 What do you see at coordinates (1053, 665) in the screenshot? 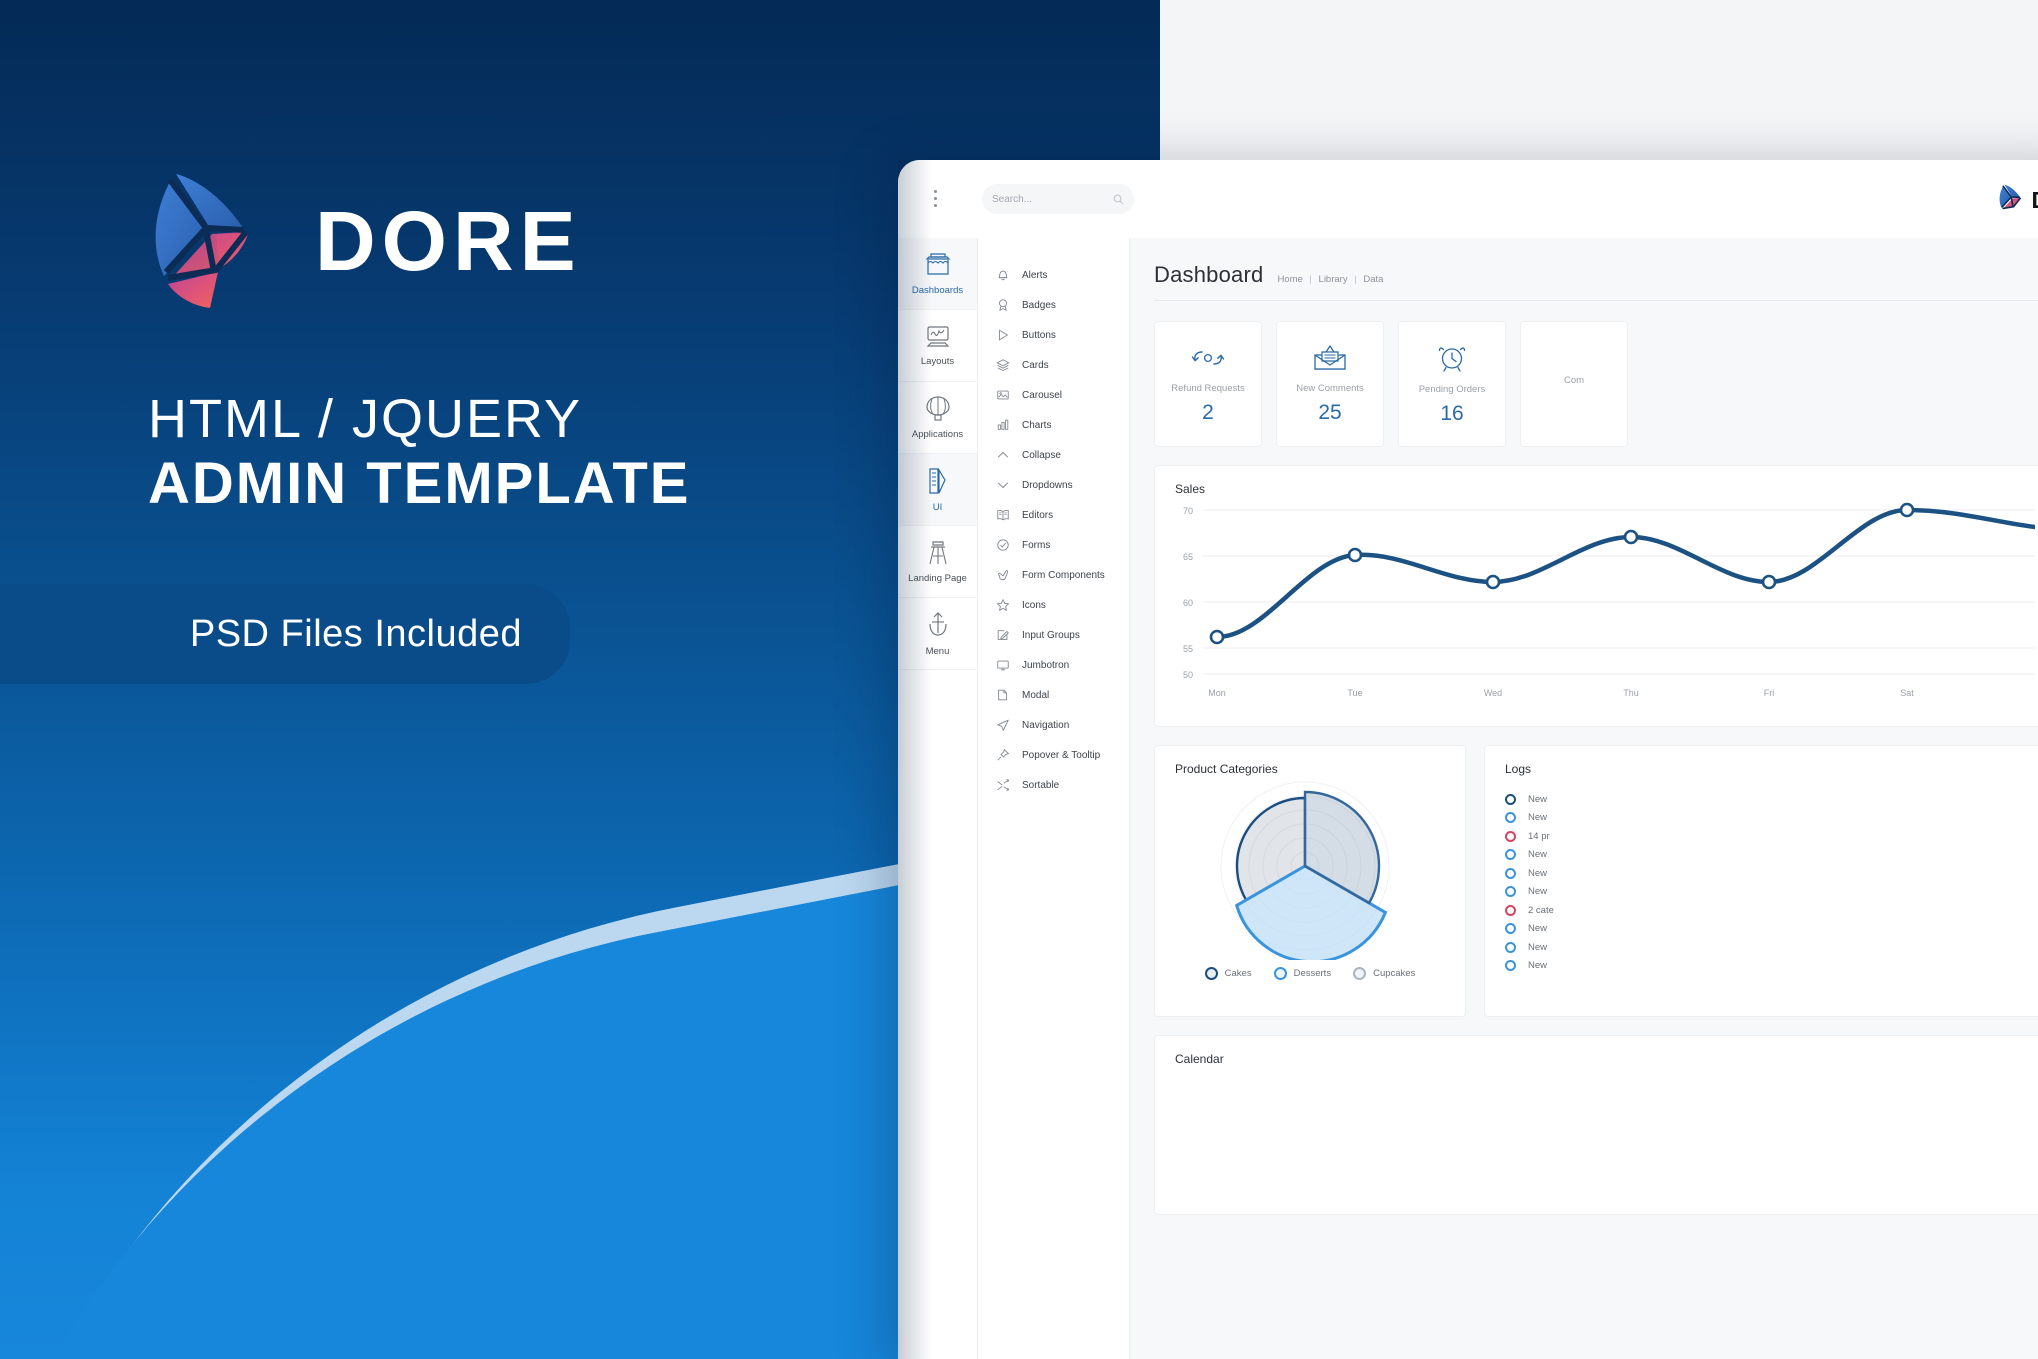
I see `sub-nav-item-jumbotron: Jumbotron` at bounding box center [1053, 665].